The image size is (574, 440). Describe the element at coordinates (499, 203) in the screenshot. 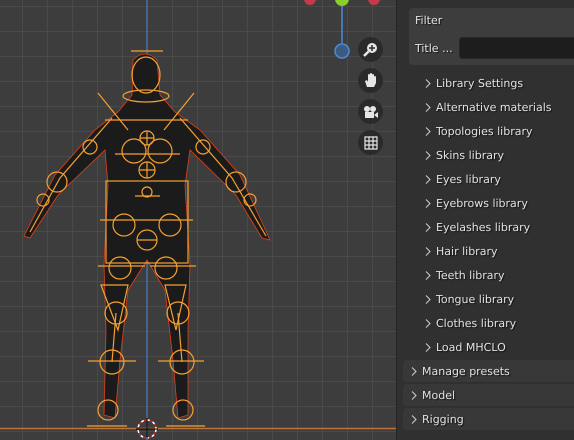

I see `subpanel-header: Eyebrows library` at that location.